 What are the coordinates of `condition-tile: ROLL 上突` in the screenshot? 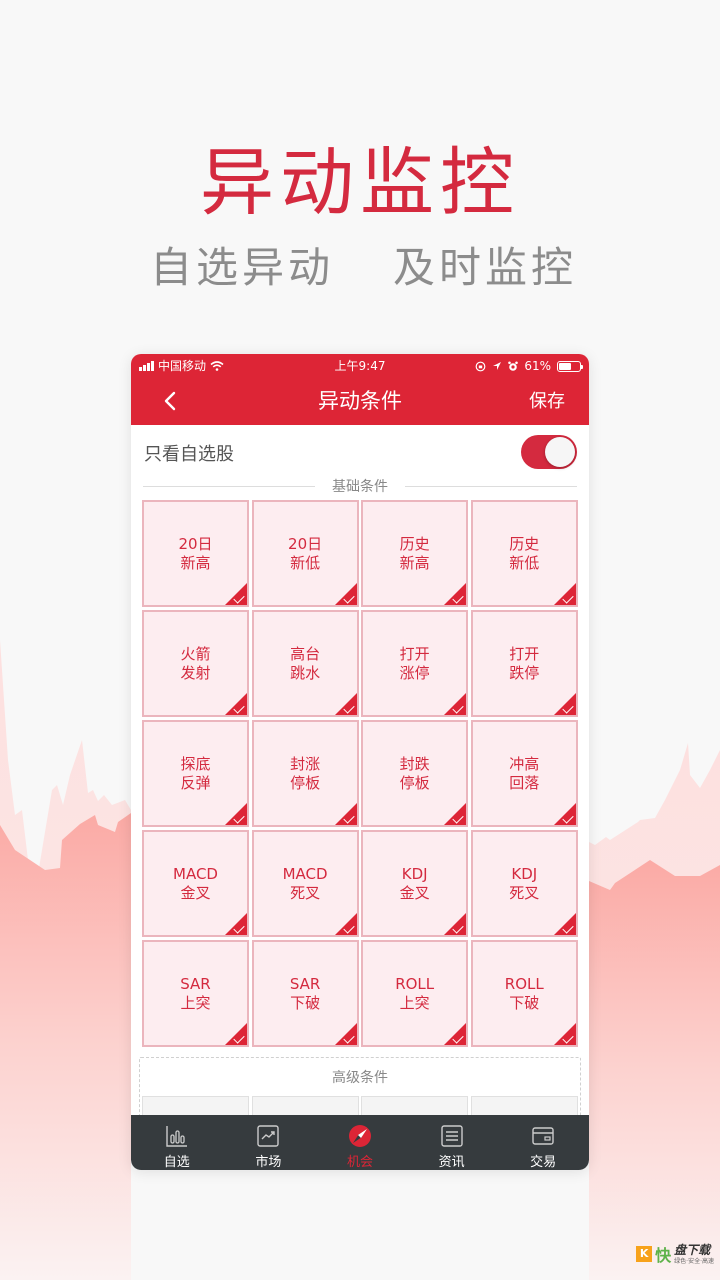 It's located at (415, 993).